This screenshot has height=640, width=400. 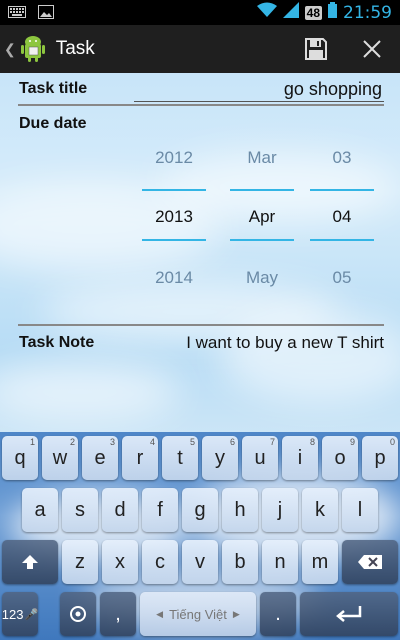 I want to click on comma-label: ,, so click(x=118, y=613).